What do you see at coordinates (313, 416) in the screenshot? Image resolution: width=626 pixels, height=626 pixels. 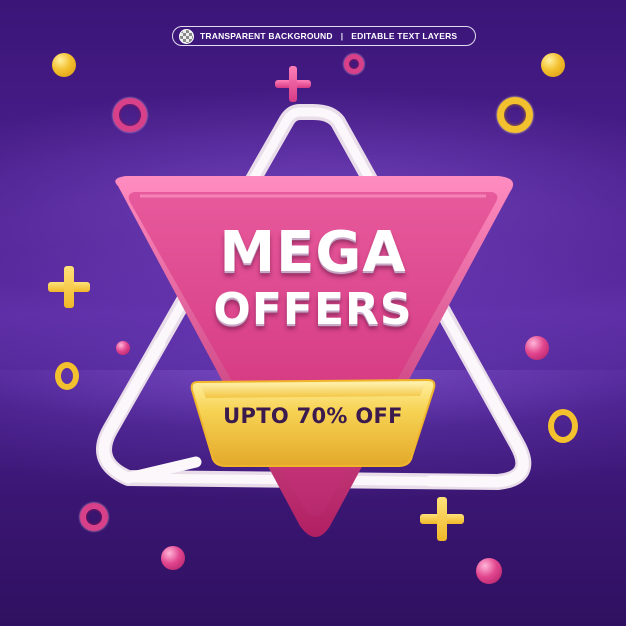 I see `discount-label: UPTO 70% OFF` at bounding box center [313, 416].